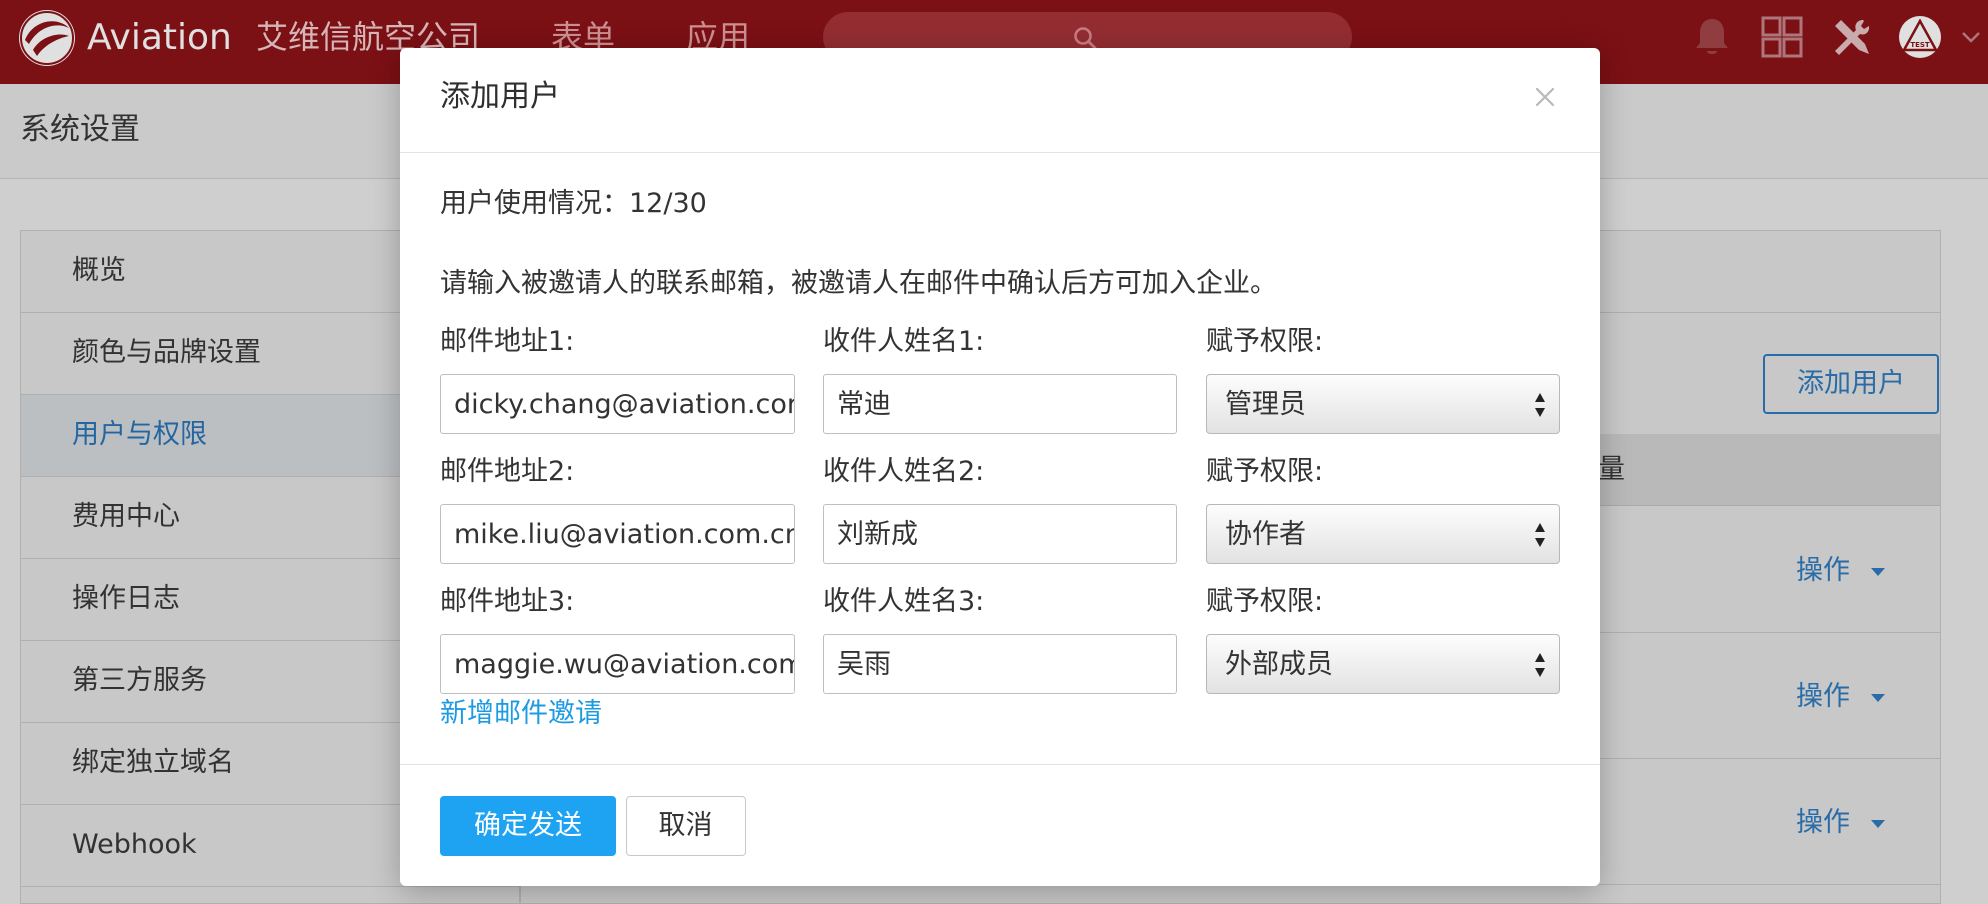 This screenshot has width=1988, height=904. I want to click on name-input-3: 吴雨, so click(1000, 664).